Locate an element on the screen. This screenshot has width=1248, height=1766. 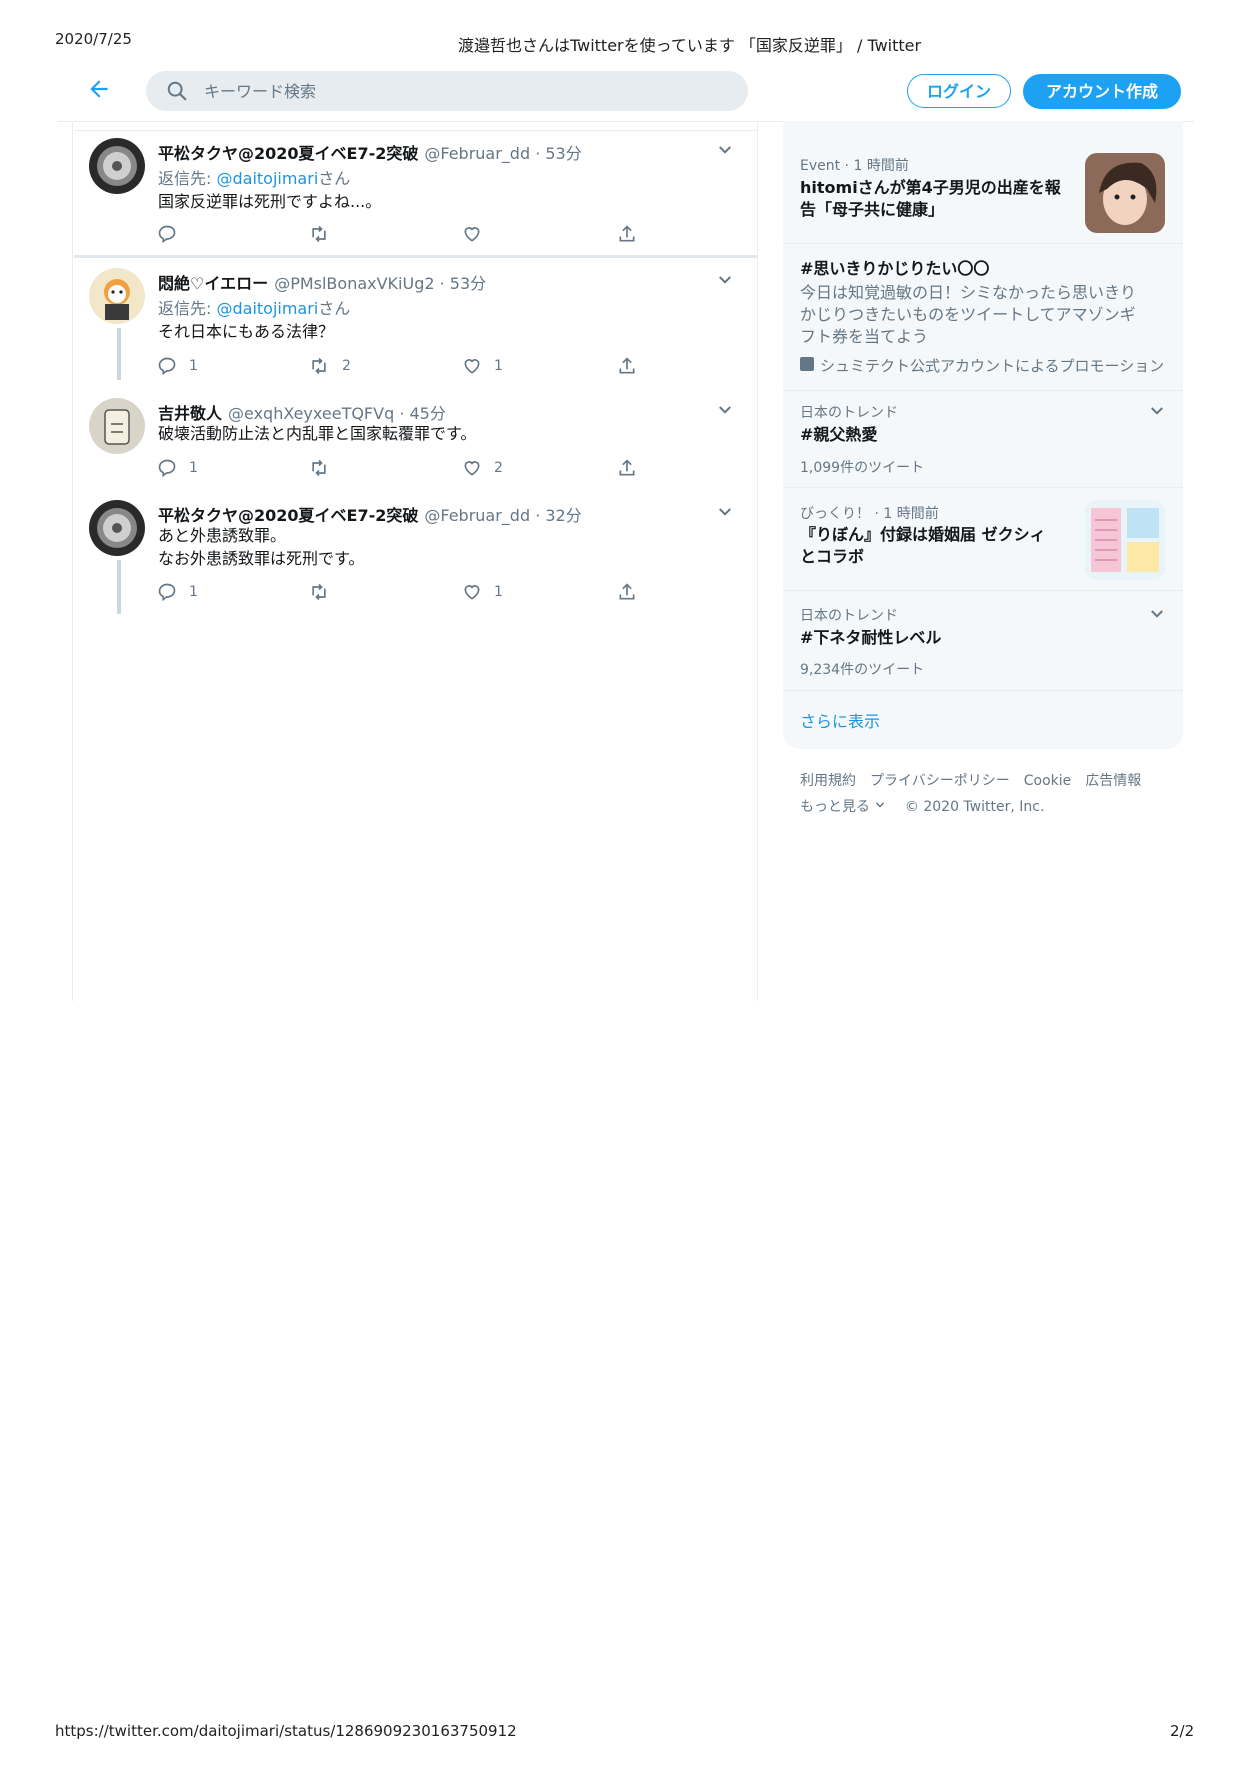
retweet-count: 2 is located at coordinates (346, 366).